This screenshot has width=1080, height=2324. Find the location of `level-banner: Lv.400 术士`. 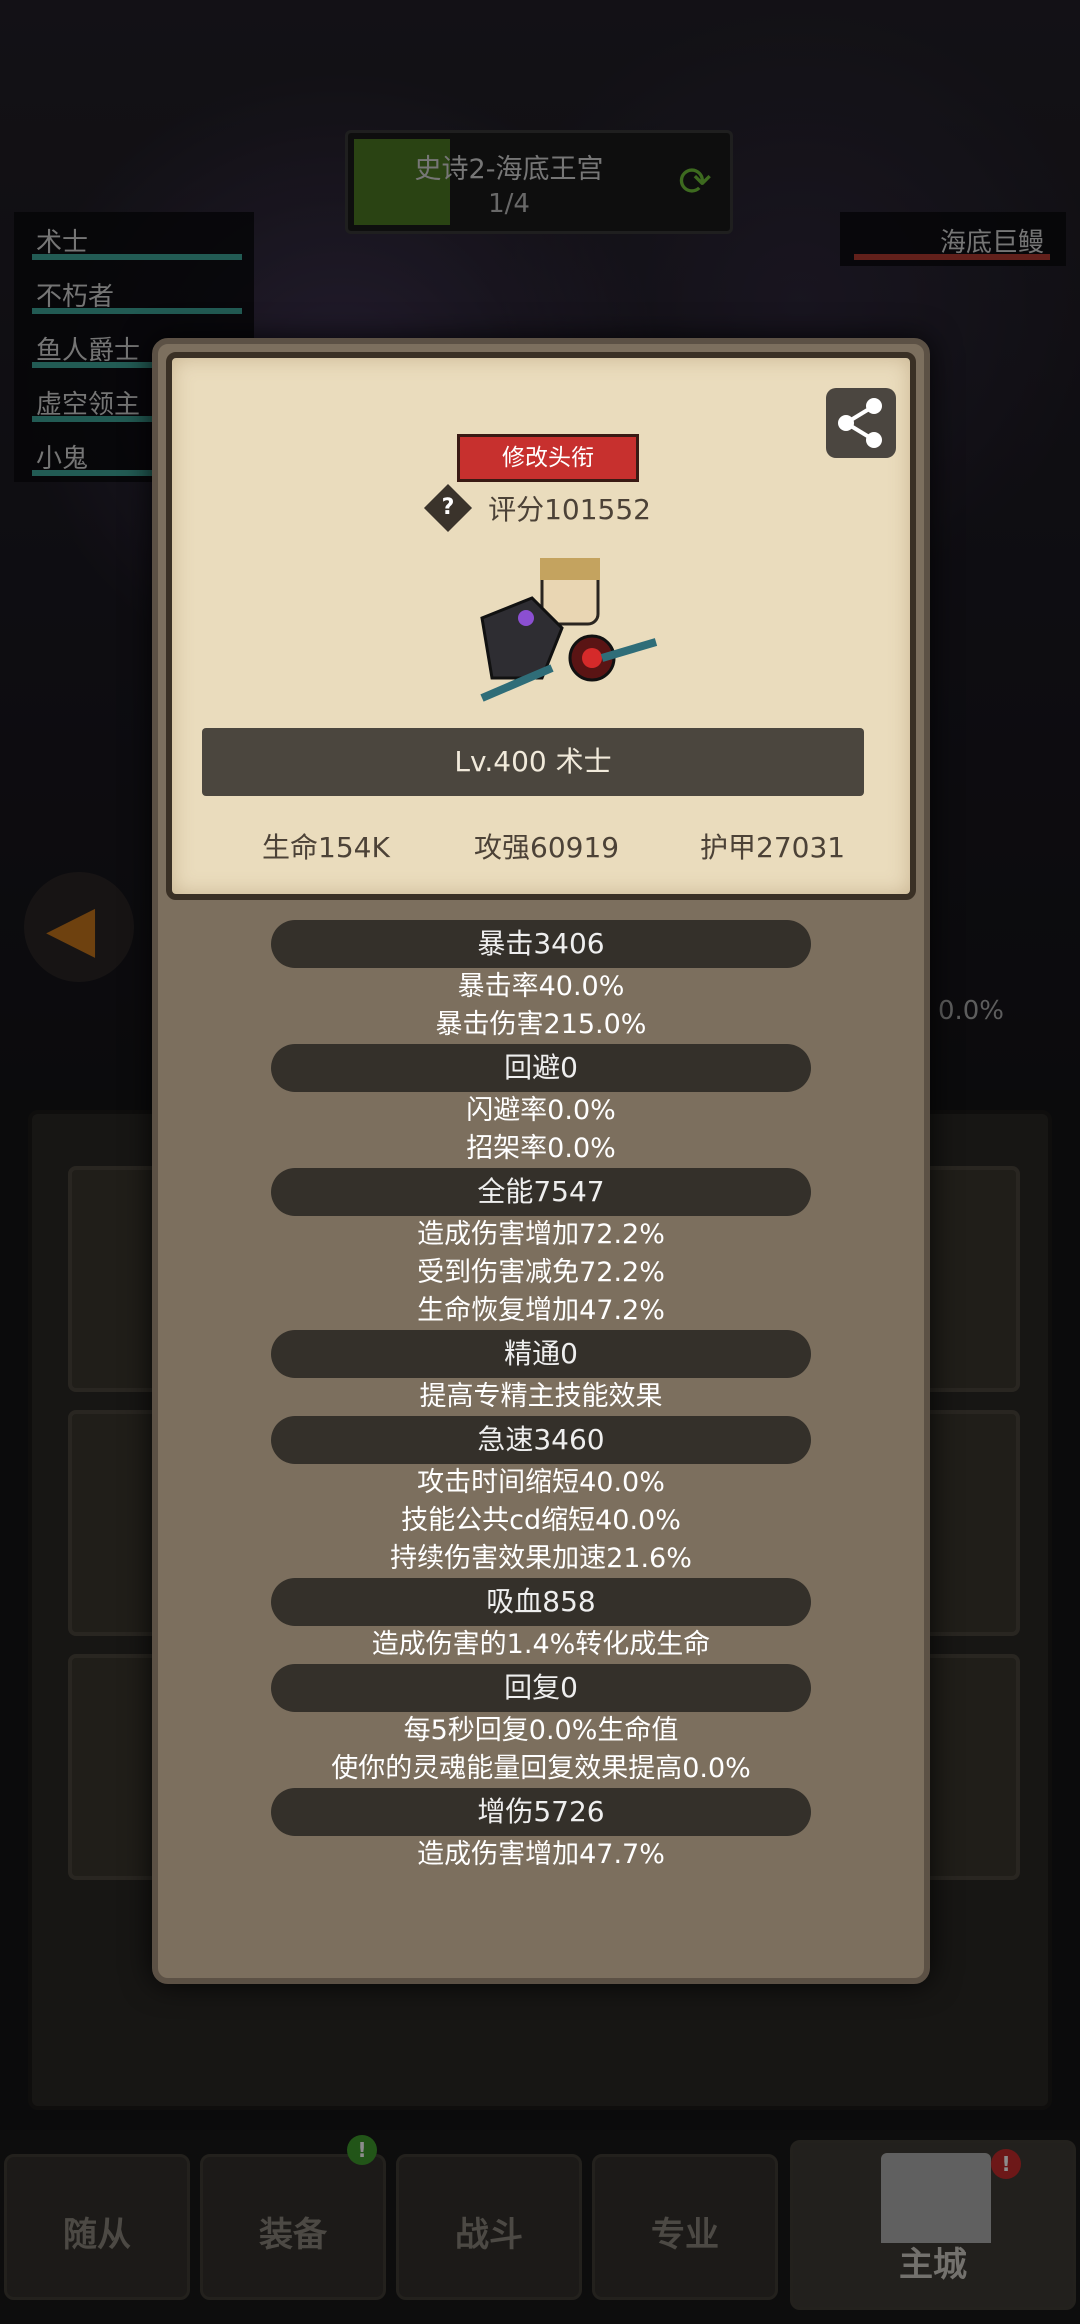

level-banner: Lv.400 术士 is located at coordinates (533, 762).